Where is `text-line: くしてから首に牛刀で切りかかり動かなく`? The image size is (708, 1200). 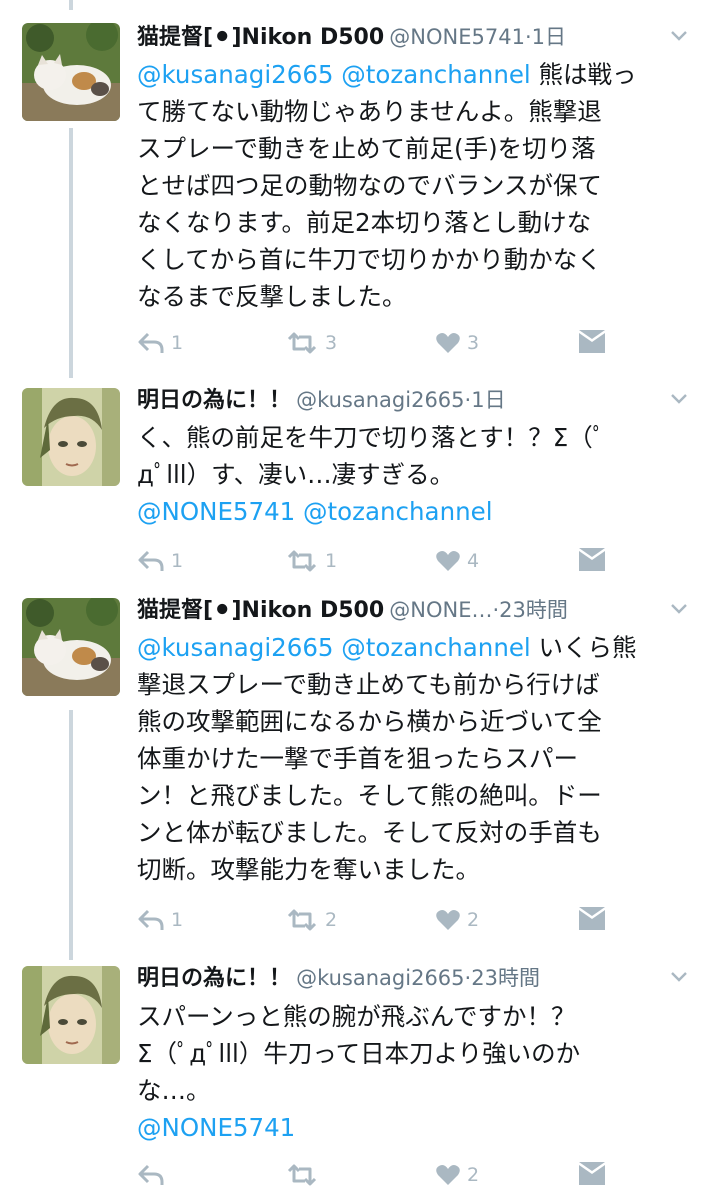 text-line: くしてから首に牛刀で切りかかり動かなく is located at coordinates (369, 259).